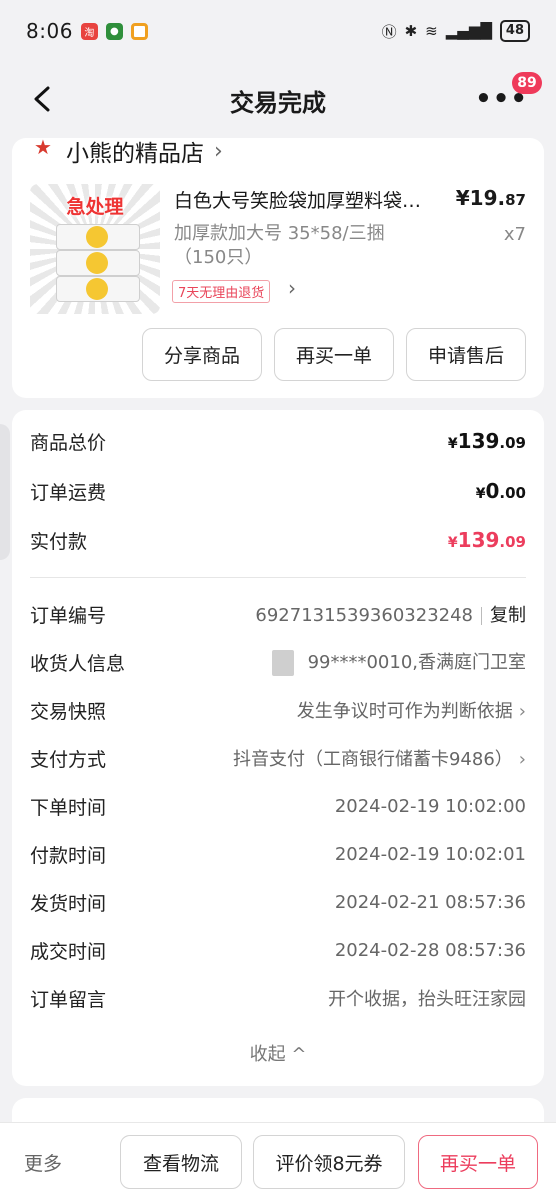 The image size is (556, 1200). I want to click on app-notification-icon: ●, so click(114, 31).